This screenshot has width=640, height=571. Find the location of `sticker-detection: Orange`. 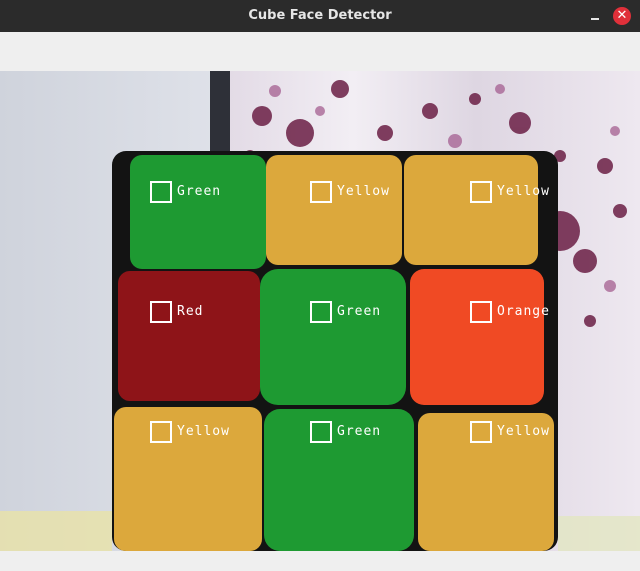

sticker-detection: Orange is located at coordinates (550, 316).